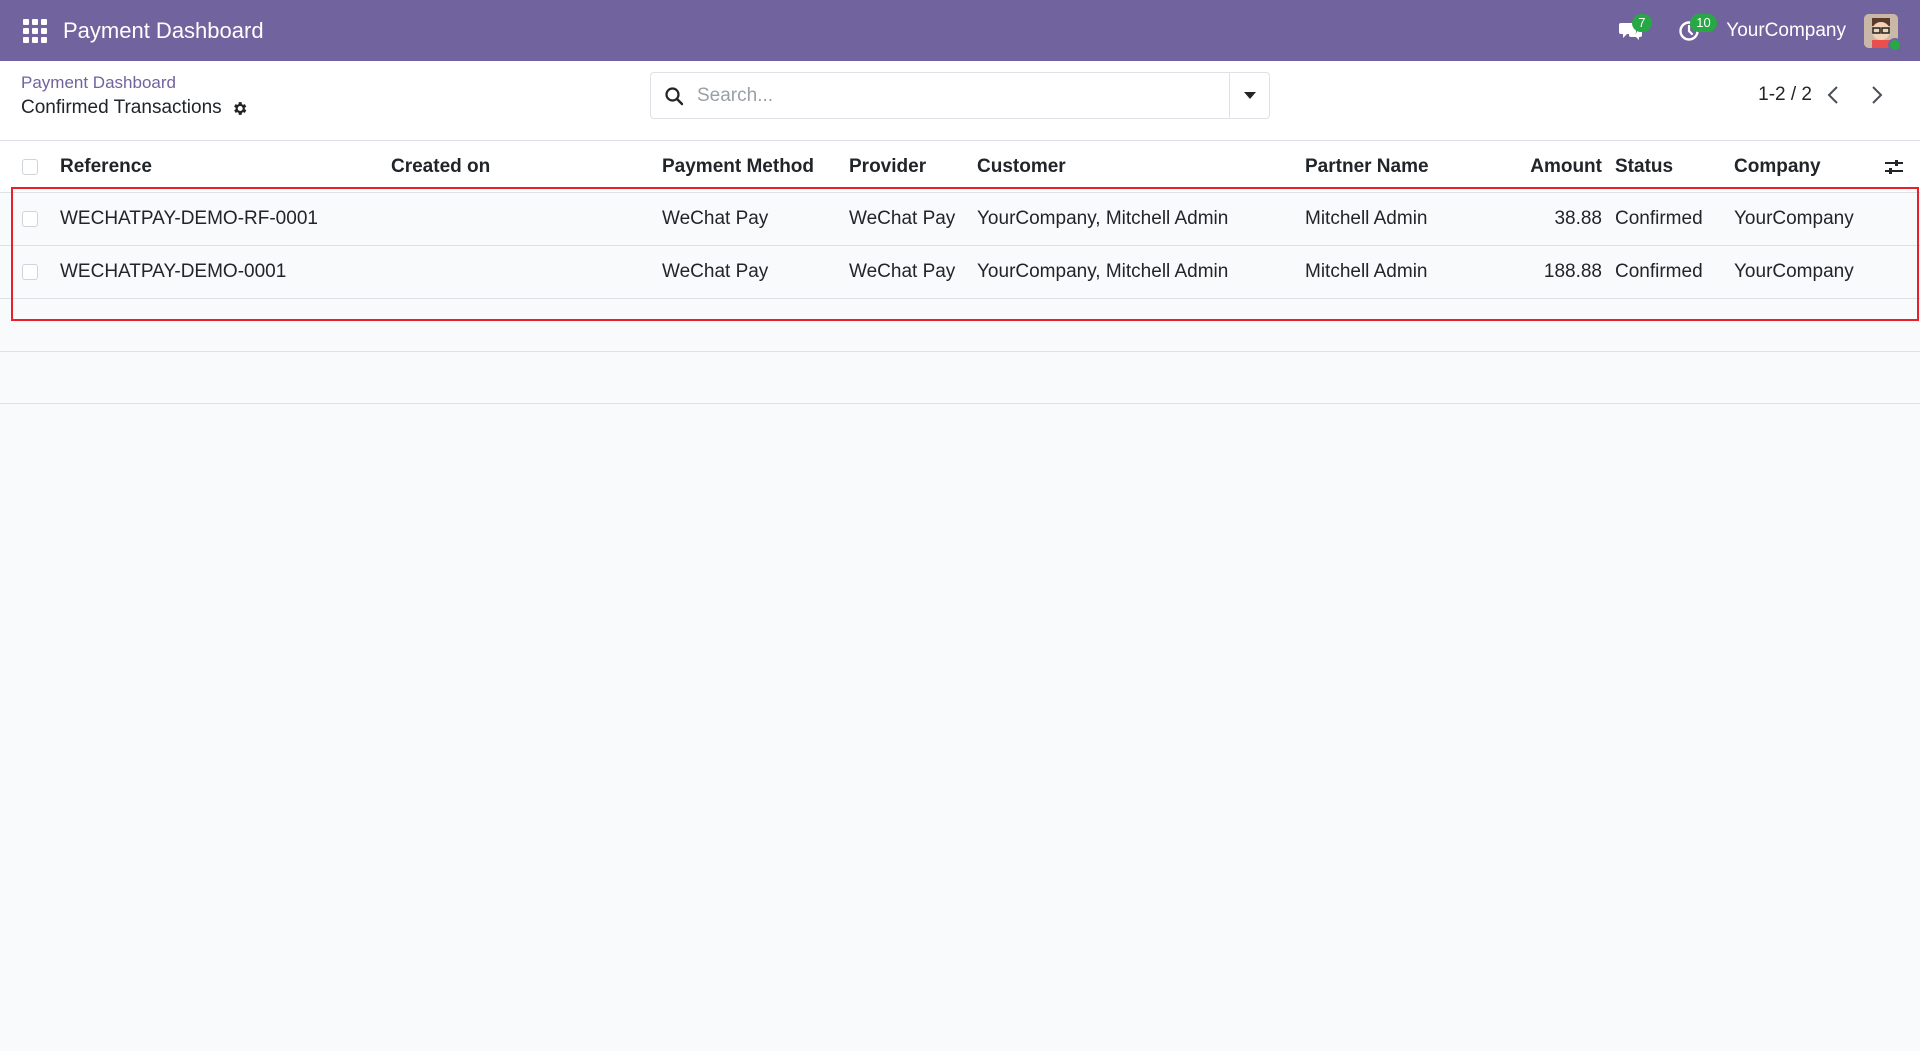  What do you see at coordinates (1777, 166) in the screenshot?
I see `column-header-company: Company` at bounding box center [1777, 166].